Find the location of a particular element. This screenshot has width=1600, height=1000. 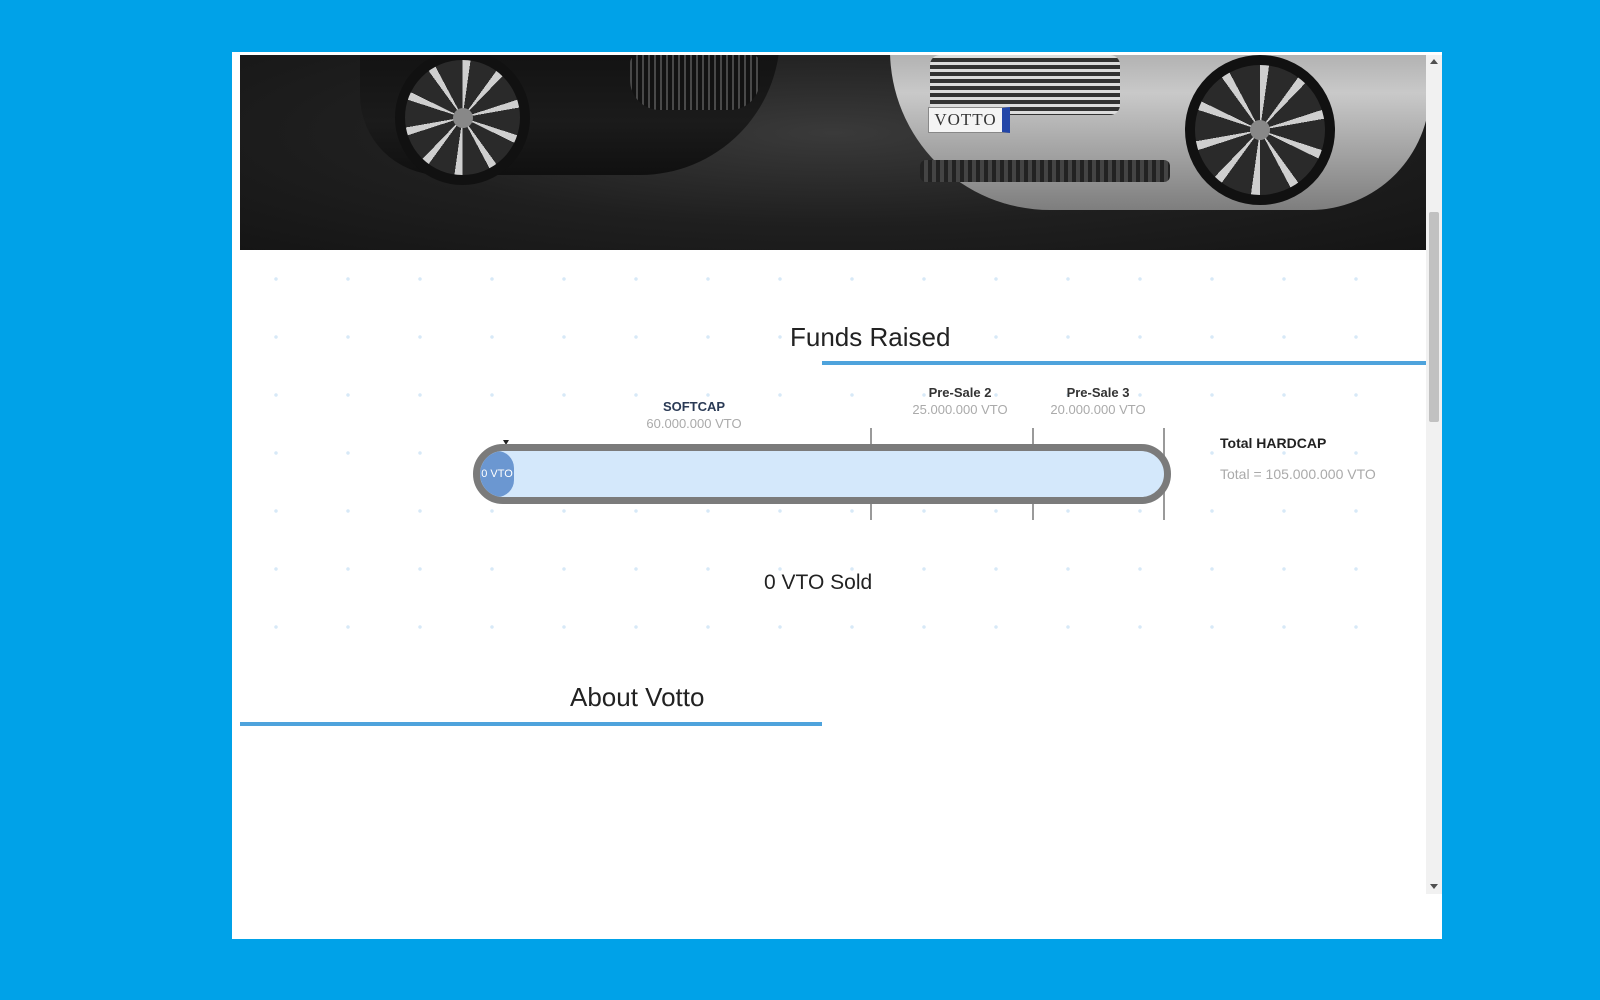

presale-3-amount: 20.000.000 VTO is located at coordinates (1098, 409).